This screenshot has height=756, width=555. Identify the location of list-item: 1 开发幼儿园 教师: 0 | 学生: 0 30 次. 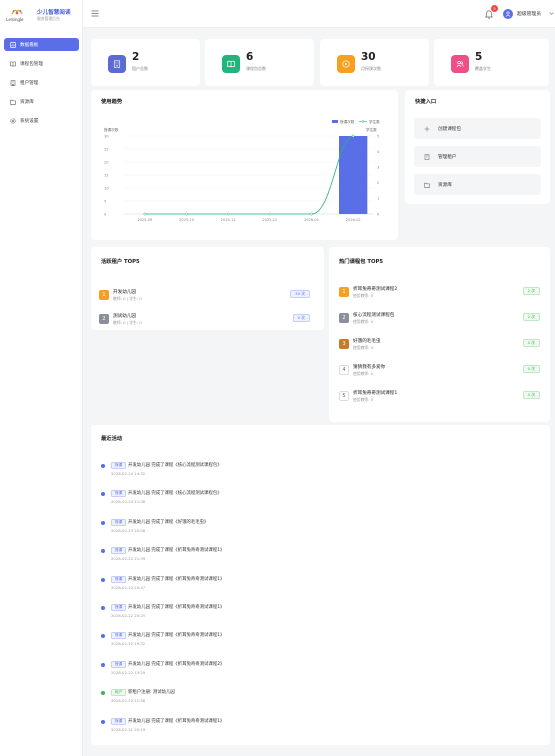
(204, 297).